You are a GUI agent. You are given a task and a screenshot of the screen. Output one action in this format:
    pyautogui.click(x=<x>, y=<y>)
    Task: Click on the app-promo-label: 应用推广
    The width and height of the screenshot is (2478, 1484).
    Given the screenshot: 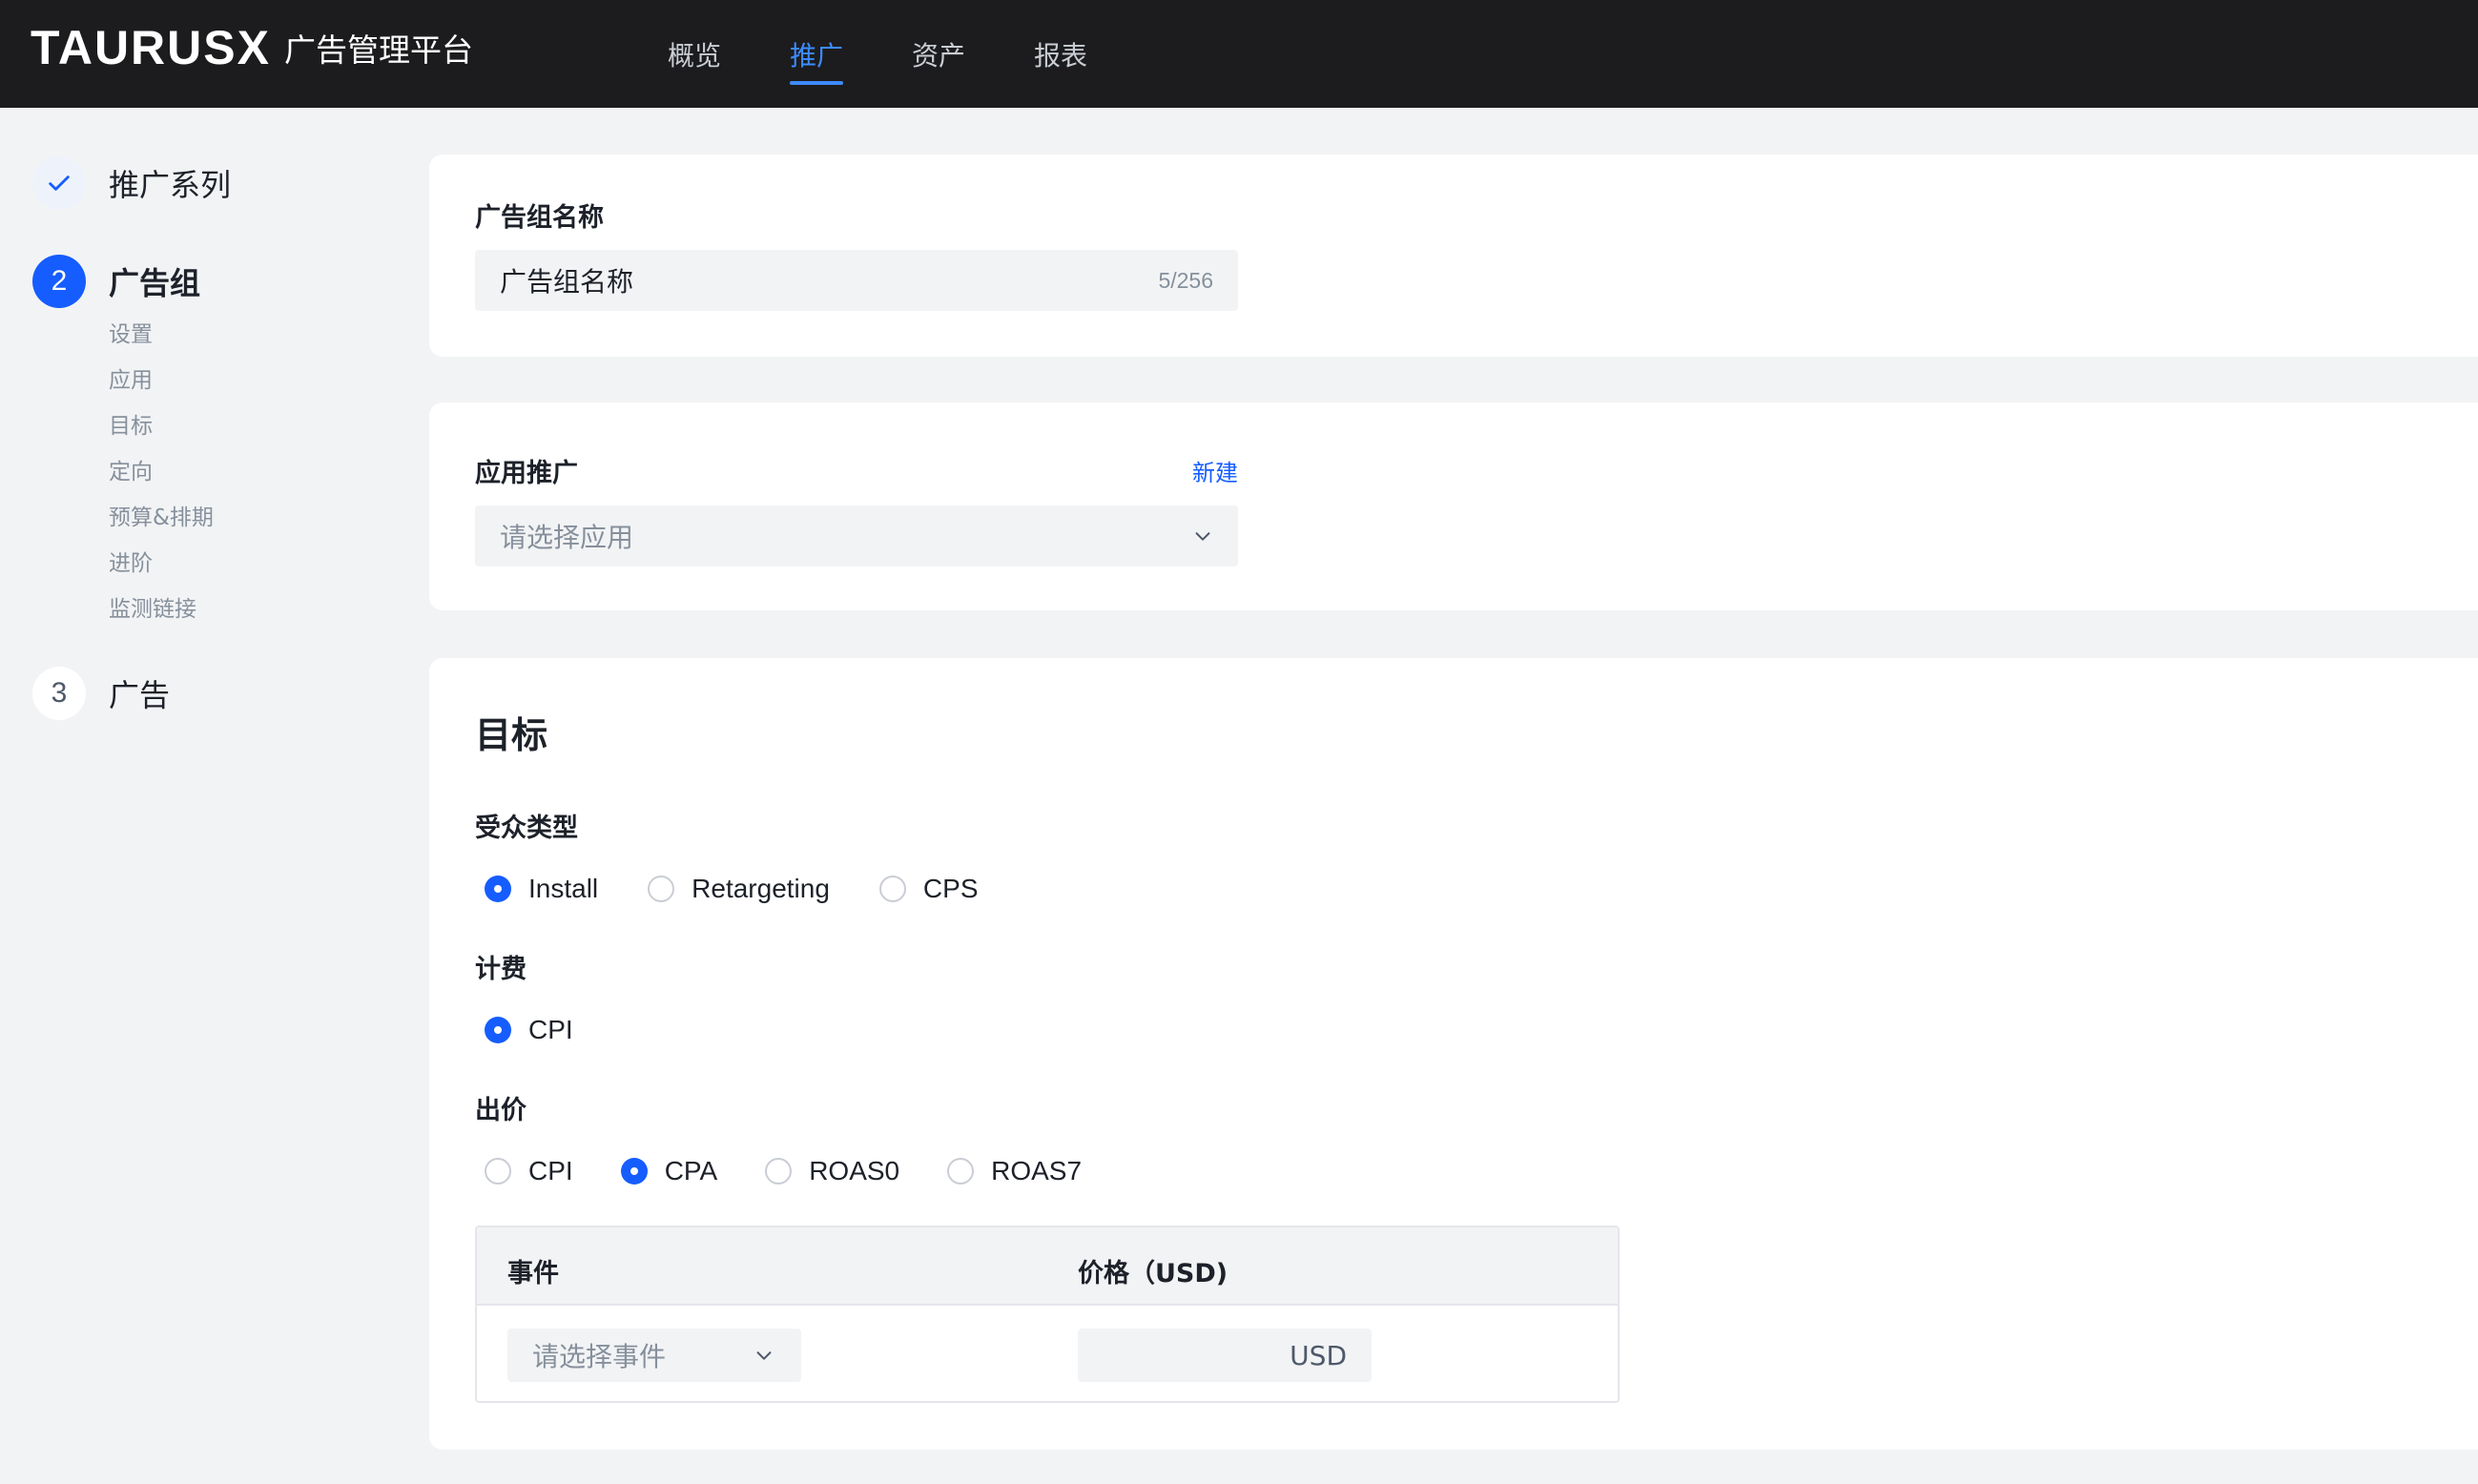 What is the action you would take?
    pyautogui.click(x=526, y=473)
    